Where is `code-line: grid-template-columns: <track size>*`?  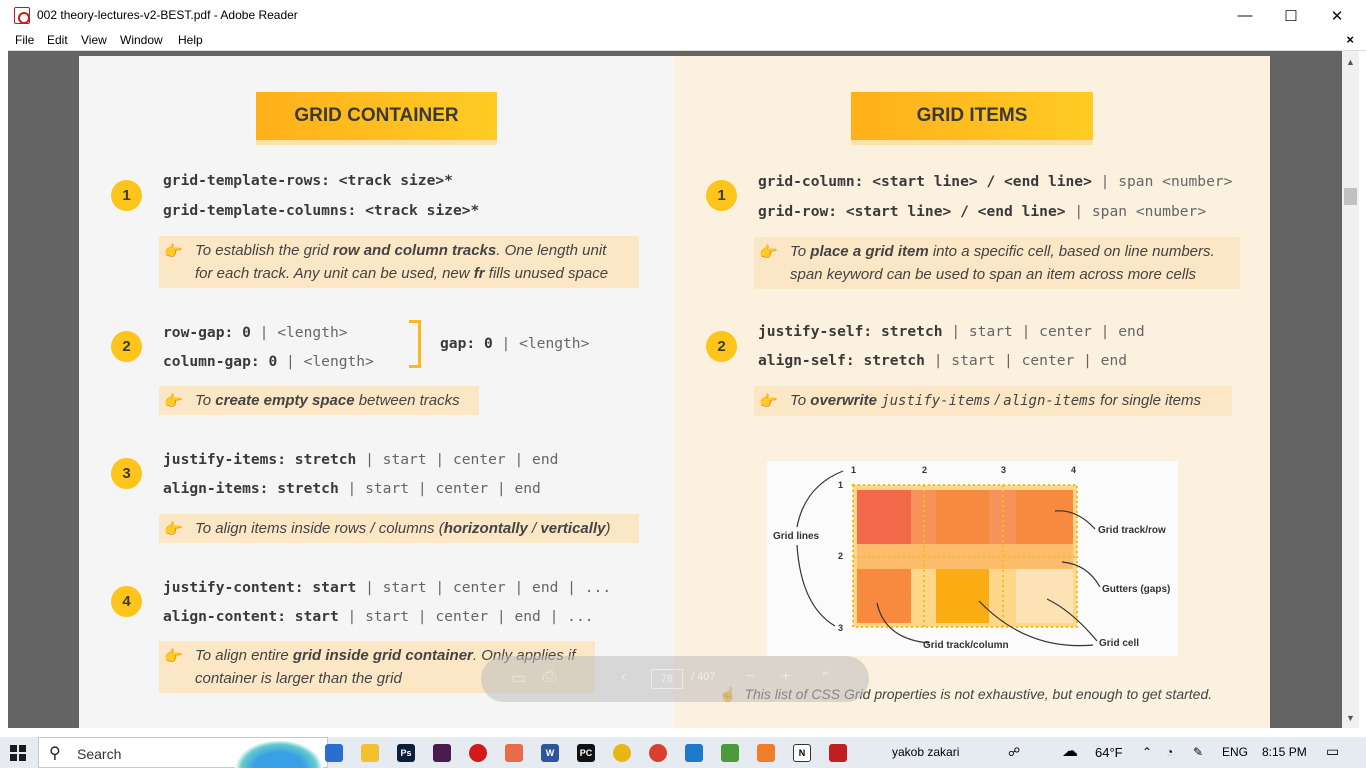 code-line: grid-template-columns: <track size>* is located at coordinates (321, 210).